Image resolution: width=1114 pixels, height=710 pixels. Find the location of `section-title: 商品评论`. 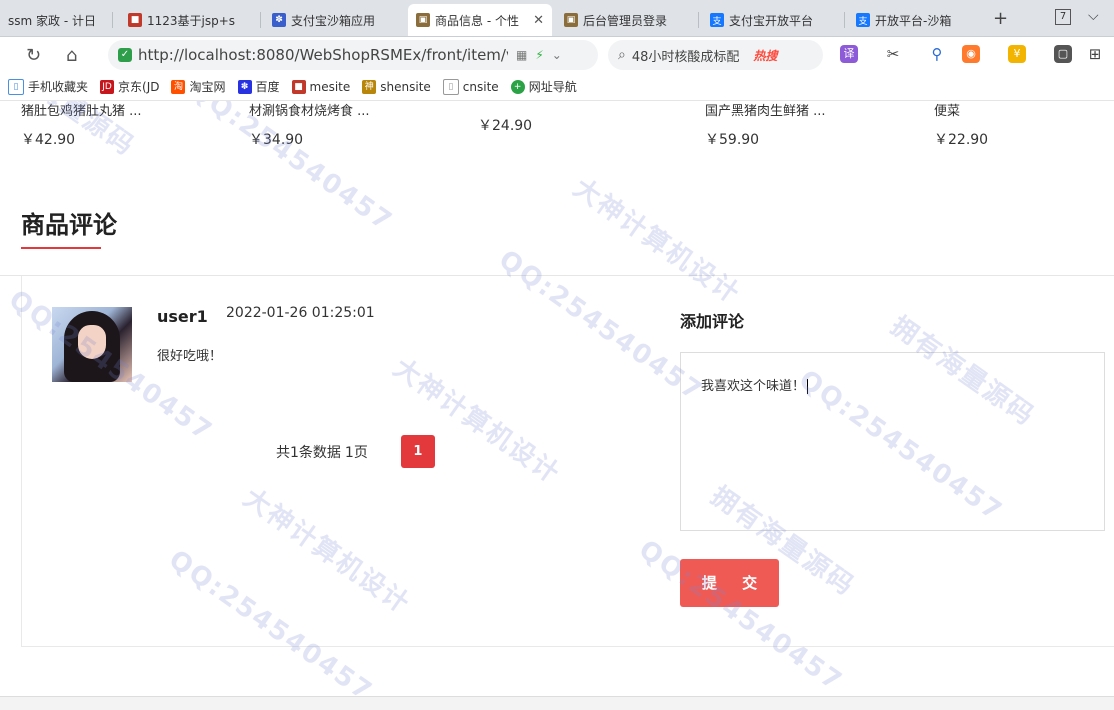

section-title: 商品评论 is located at coordinates (69, 225).